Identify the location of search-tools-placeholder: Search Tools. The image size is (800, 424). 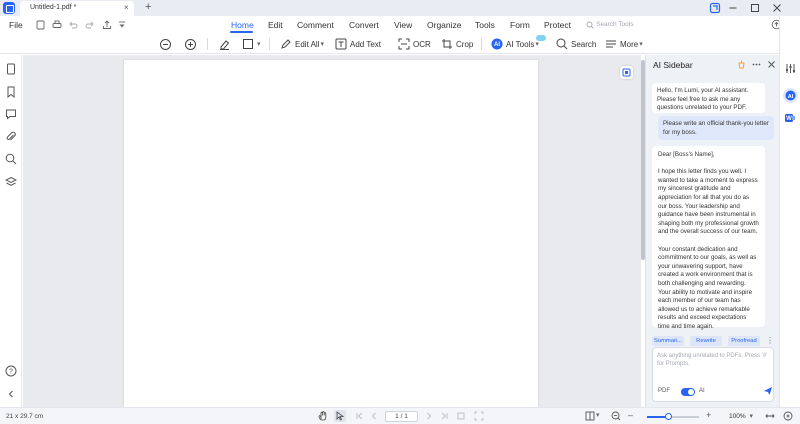
(615, 24).